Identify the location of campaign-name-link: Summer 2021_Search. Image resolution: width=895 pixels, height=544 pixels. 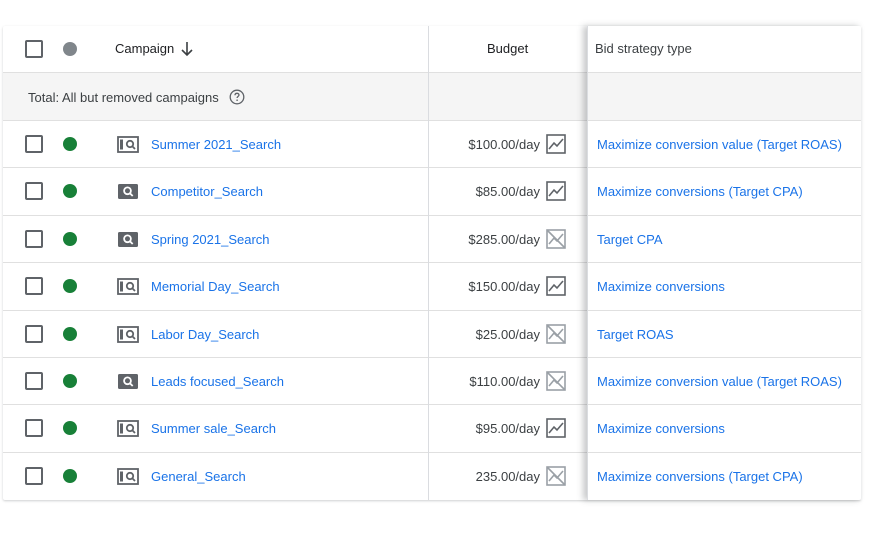
(216, 144).